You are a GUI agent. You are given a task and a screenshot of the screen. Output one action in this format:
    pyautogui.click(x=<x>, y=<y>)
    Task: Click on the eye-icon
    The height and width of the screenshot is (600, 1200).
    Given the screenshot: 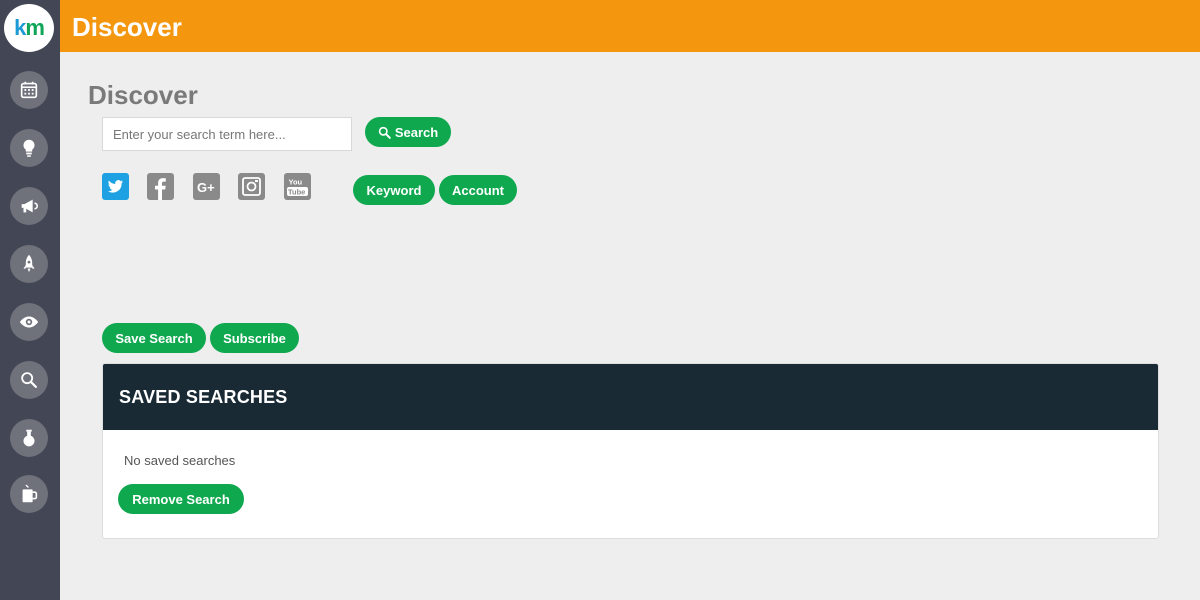 What is the action you would take?
    pyautogui.click(x=29, y=322)
    